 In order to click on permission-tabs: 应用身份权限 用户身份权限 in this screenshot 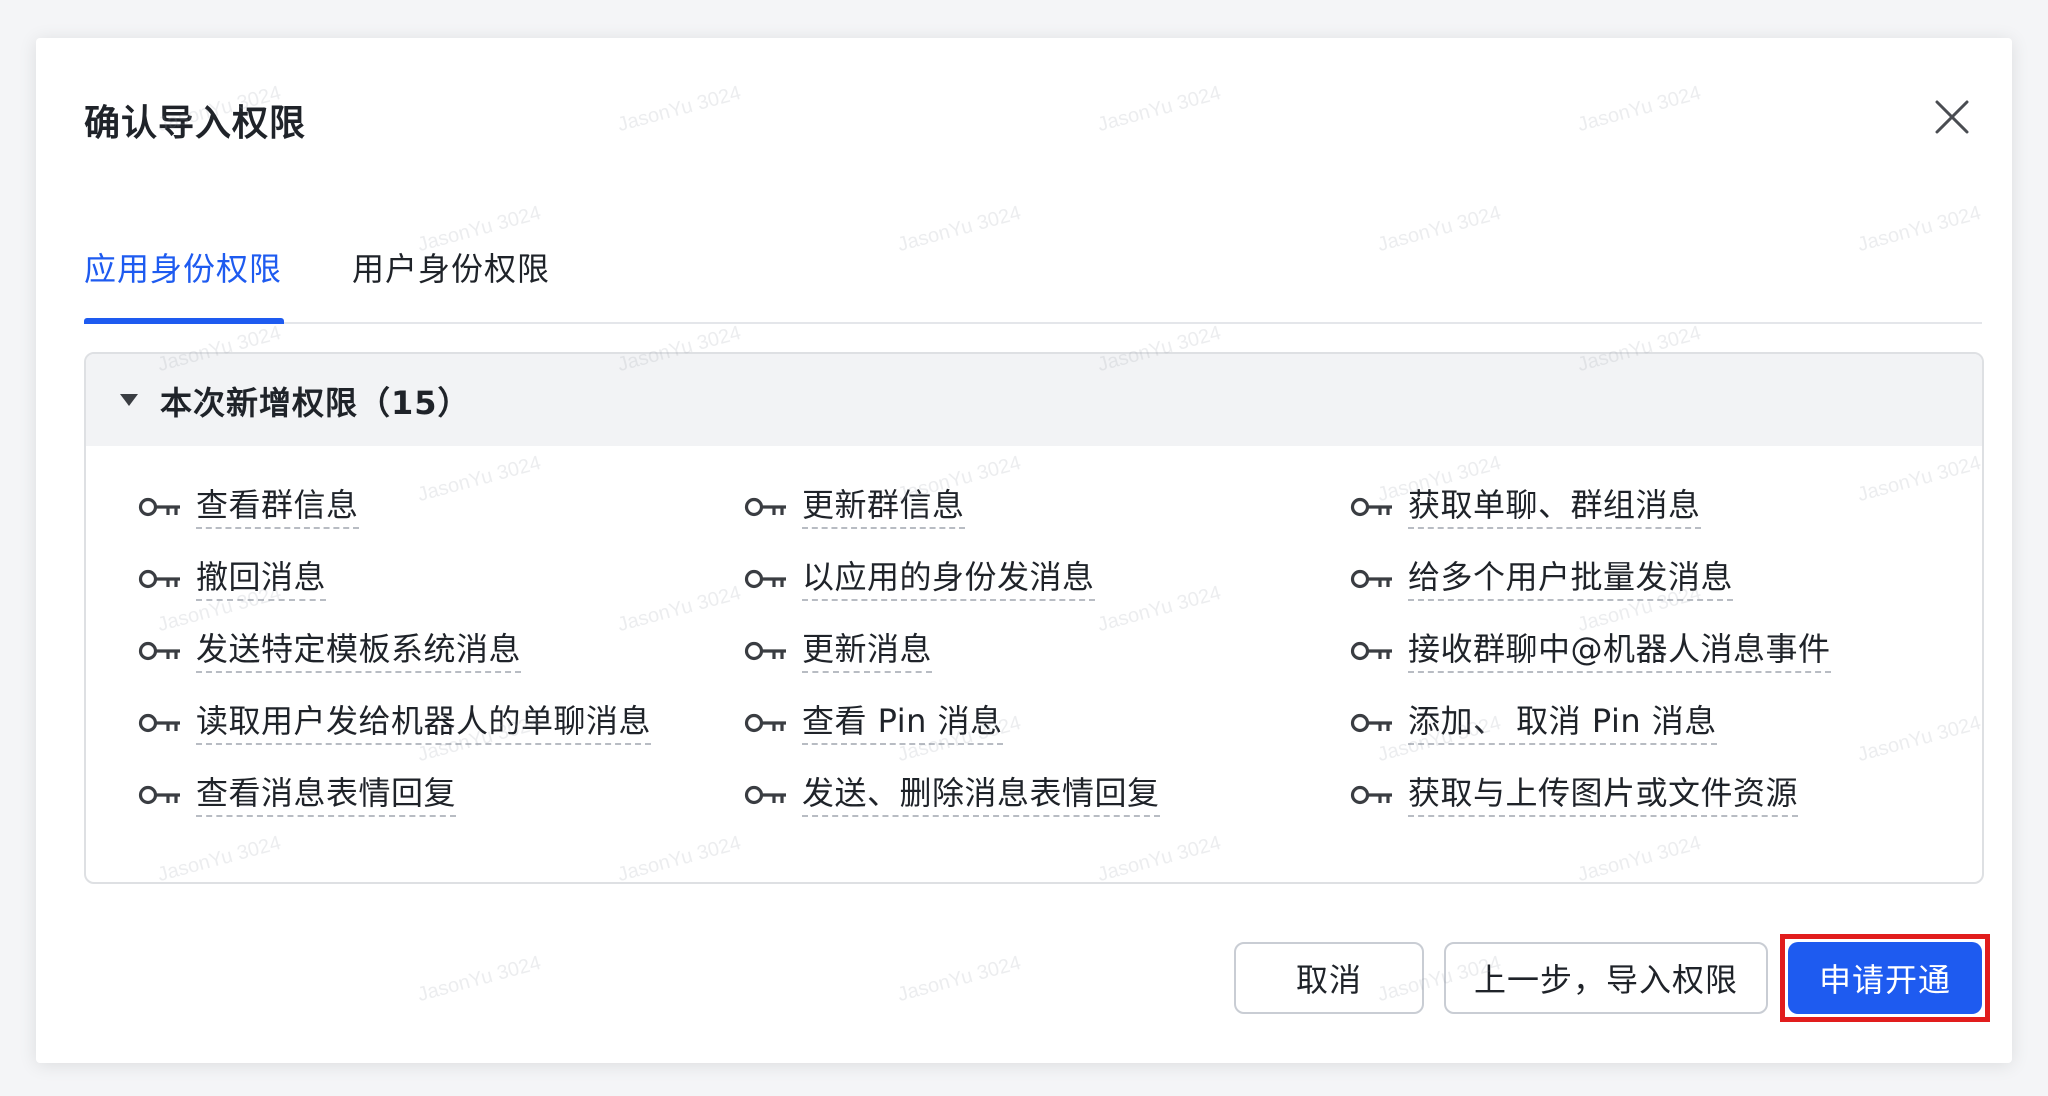, I will do `click(1033, 266)`.